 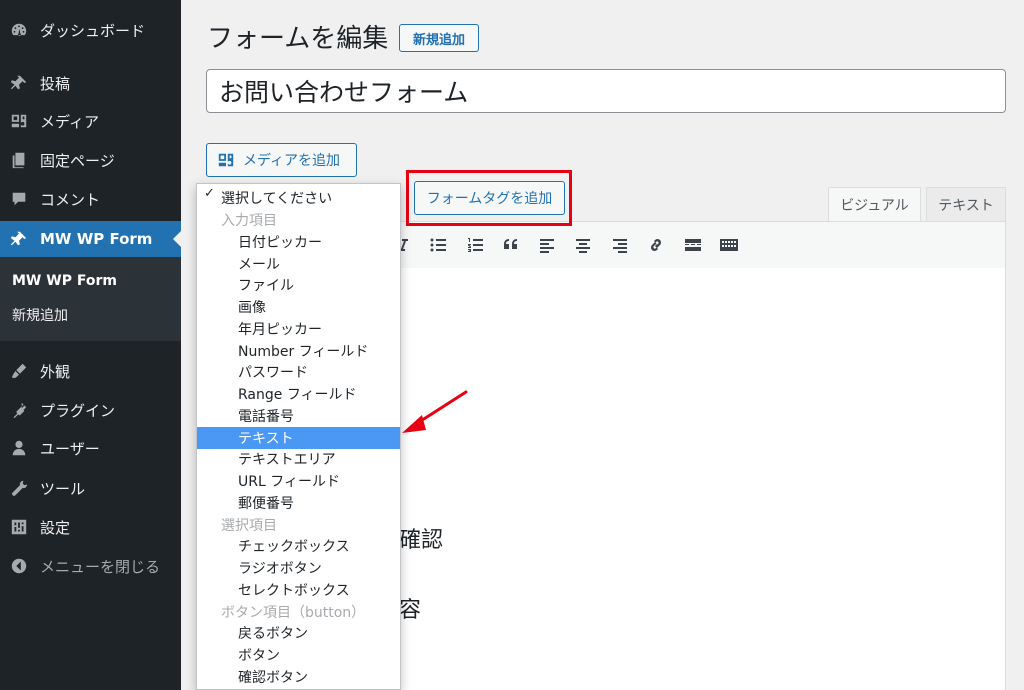 I want to click on post-title-input, so click(x=606, y=91).